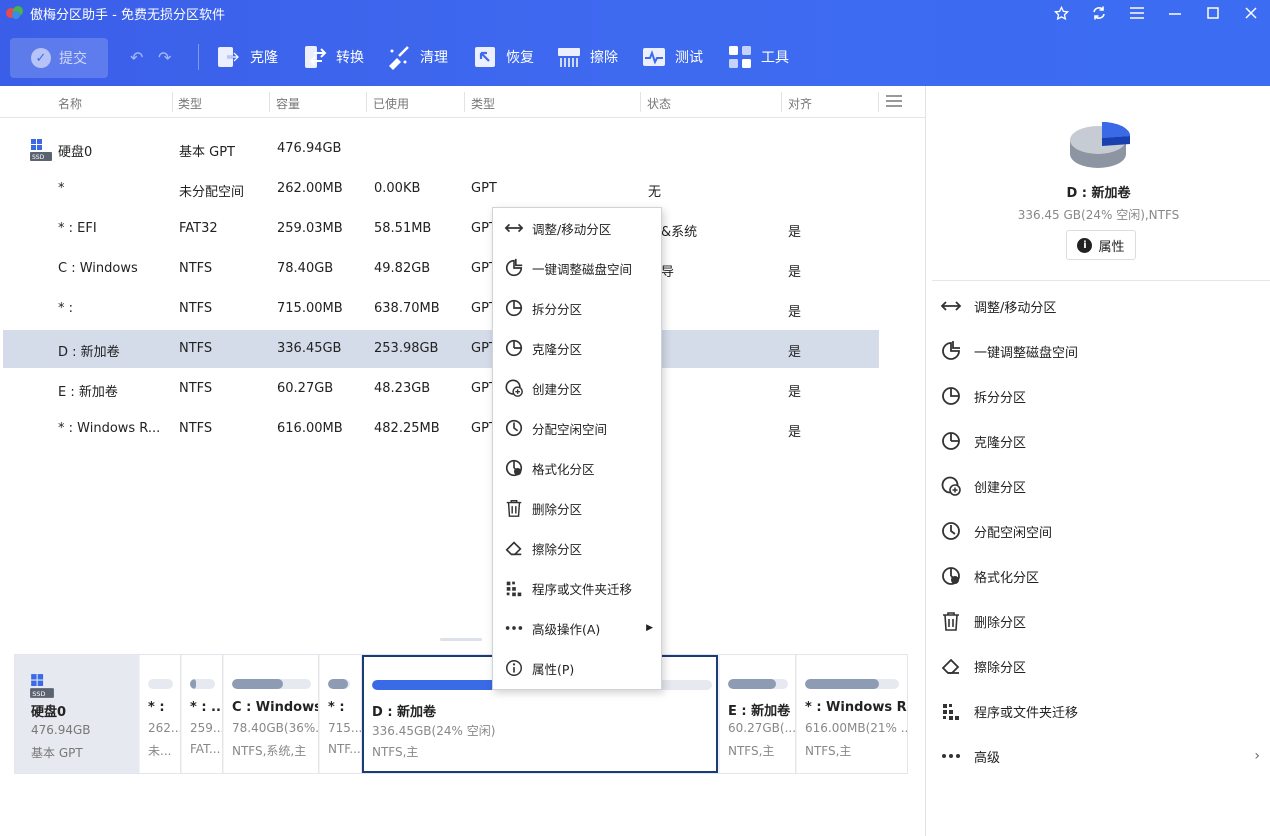 The width and height of the screenshot is (1270, 836). What do you see at coordinates (569, 57) in the screenshot?
I see `wipe-icon` at bounding box center [569, 57].